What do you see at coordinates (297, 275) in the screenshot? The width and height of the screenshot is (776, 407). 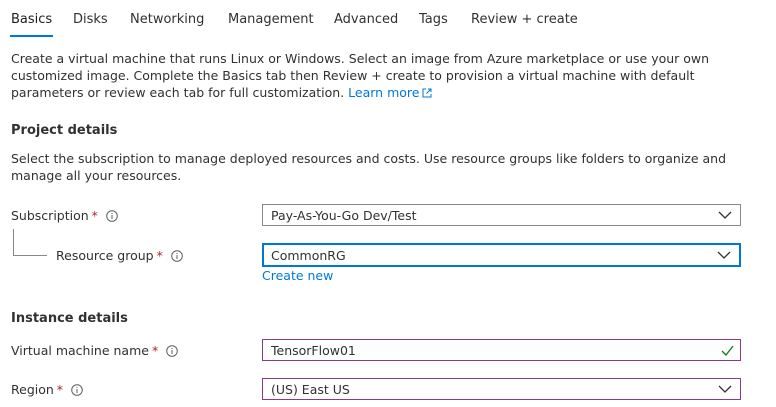 I see `create-new-link: Create new` at bounding box center [297, 275].